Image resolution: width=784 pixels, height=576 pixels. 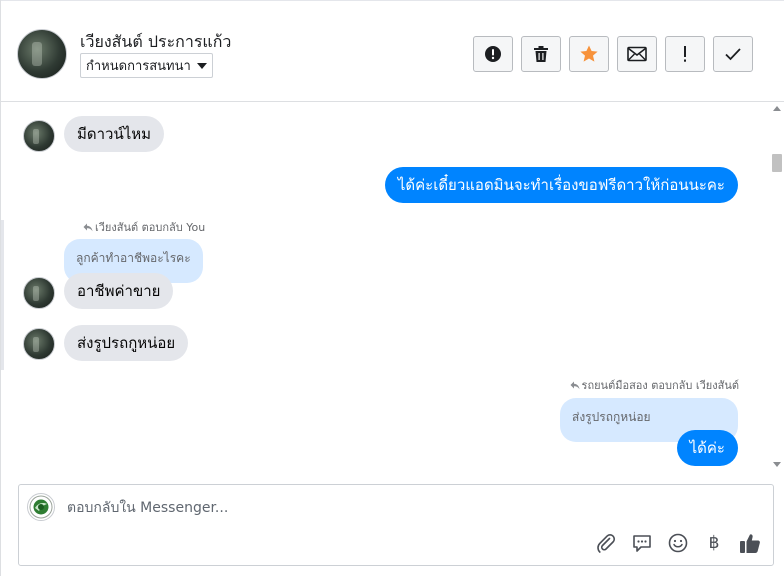 I want to click on attach-file-button, so click(x=606, y=543).